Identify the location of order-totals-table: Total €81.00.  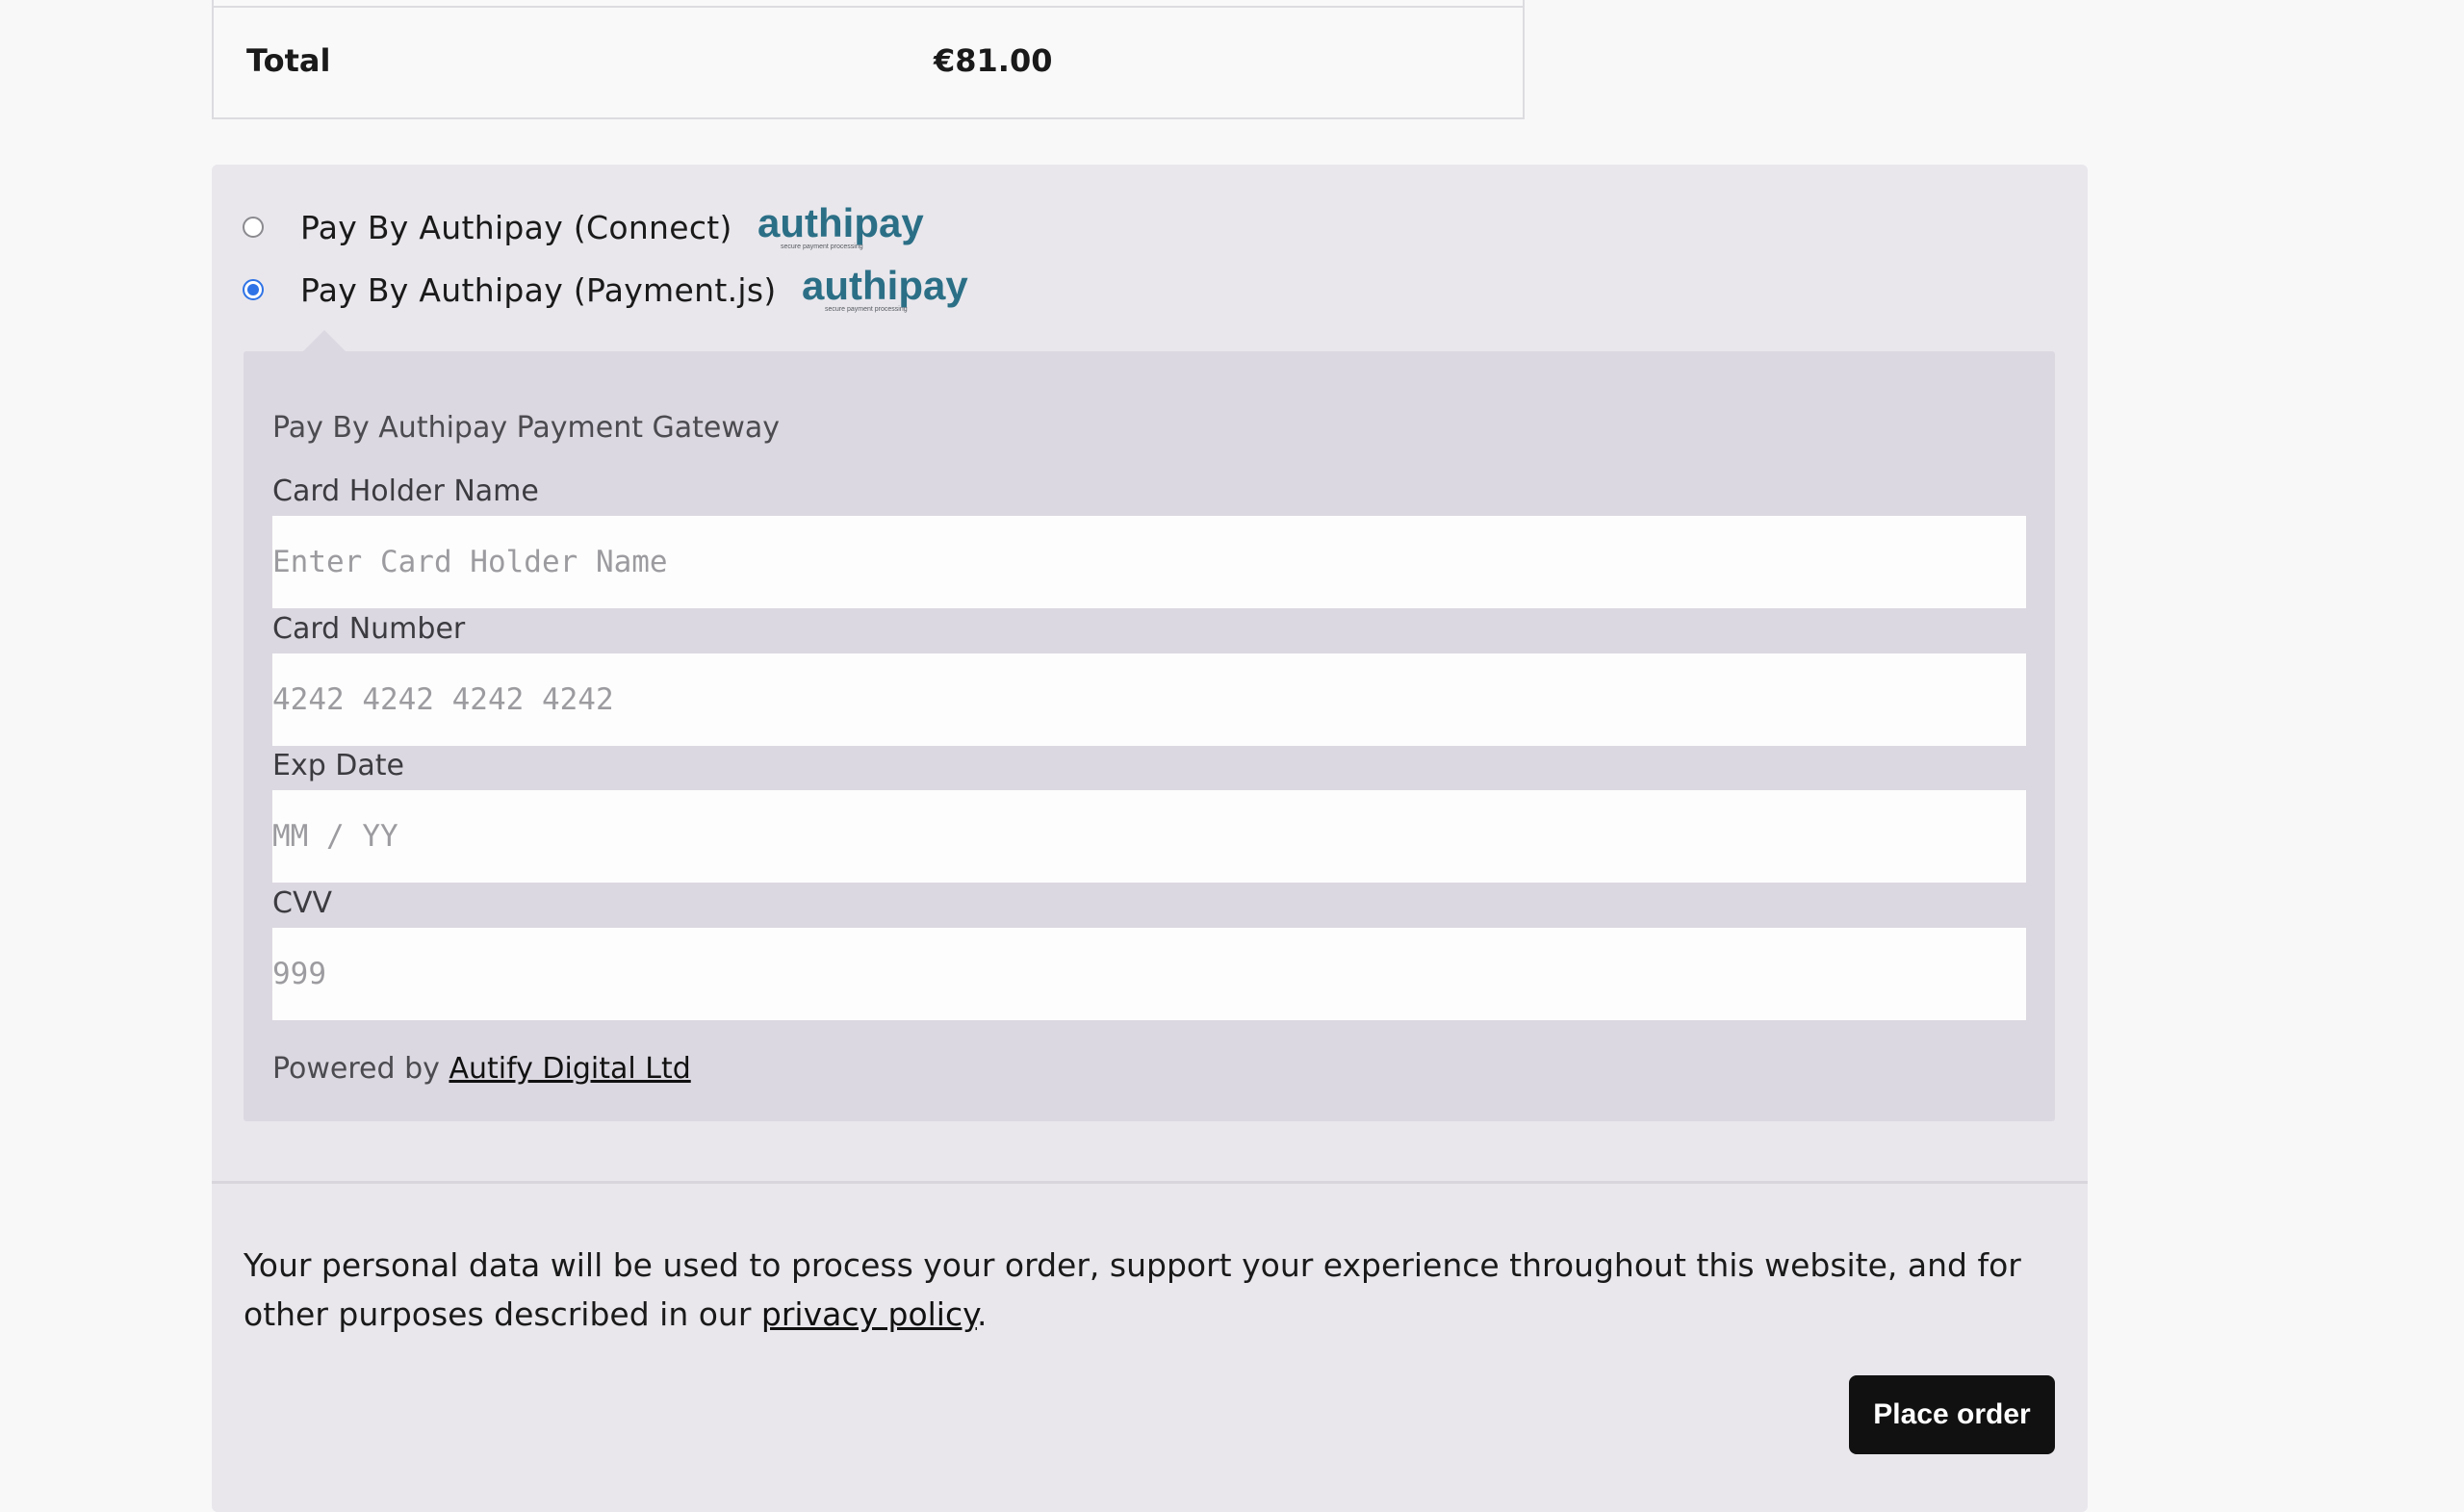
(868, 59).